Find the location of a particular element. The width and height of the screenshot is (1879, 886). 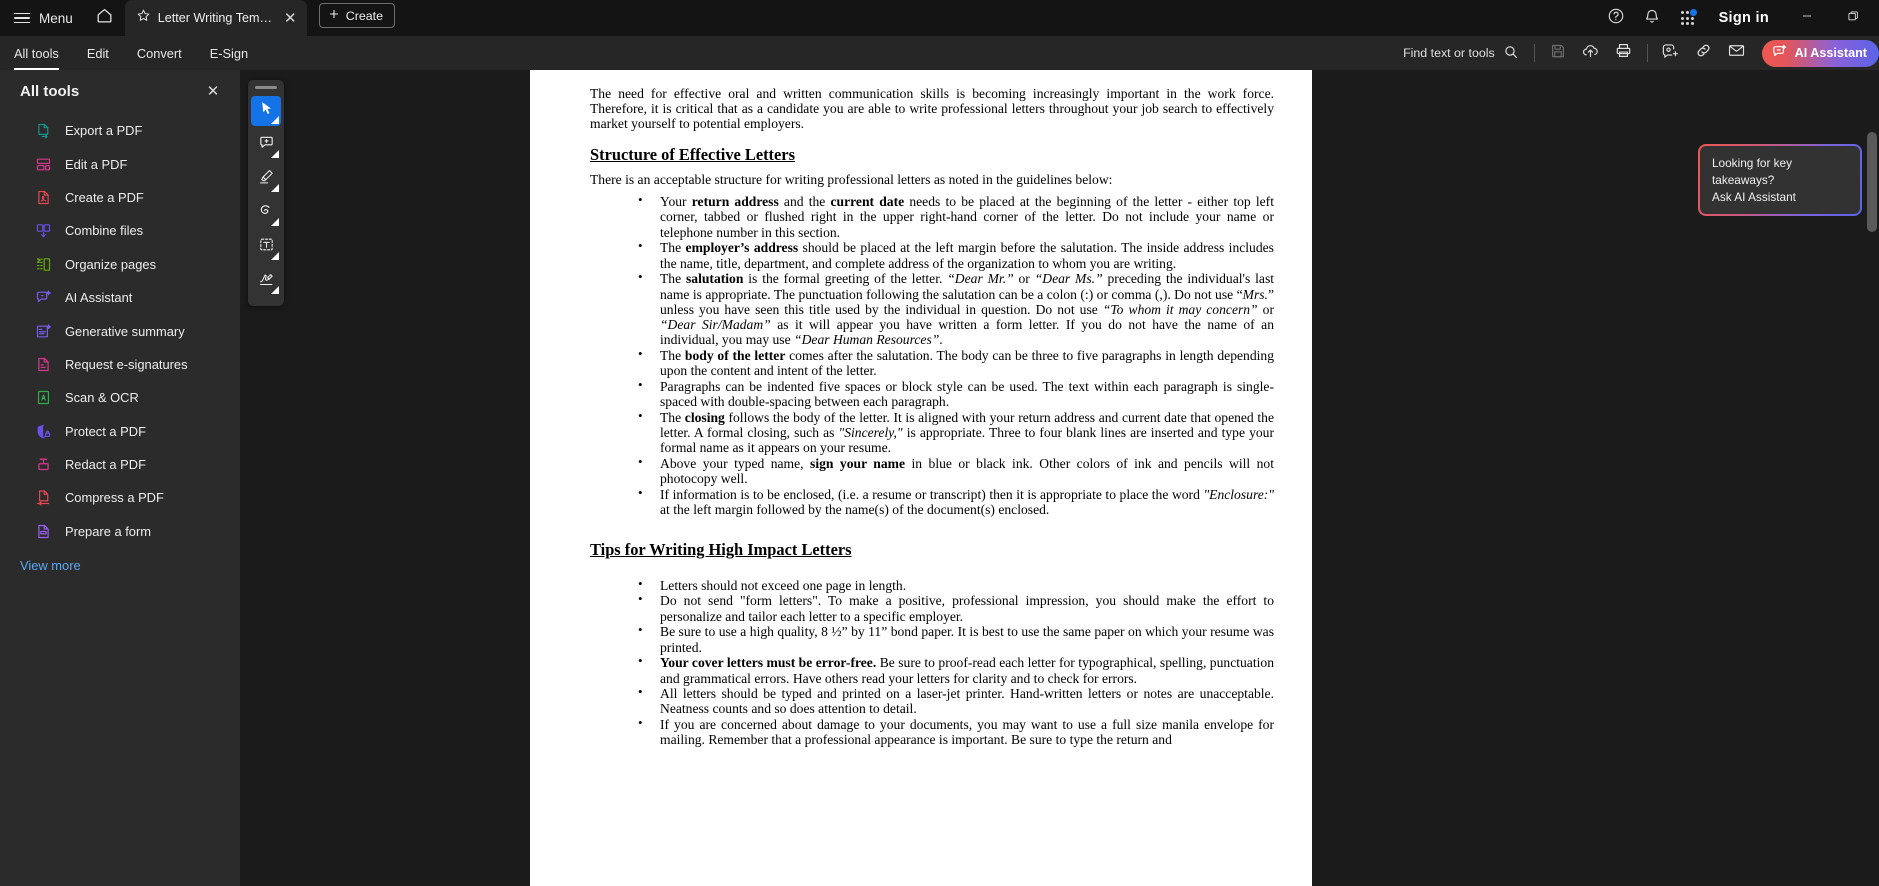

title-bar-left: Menu Letter Writing Template... ✕ Create is located at coordinates (197, 18).